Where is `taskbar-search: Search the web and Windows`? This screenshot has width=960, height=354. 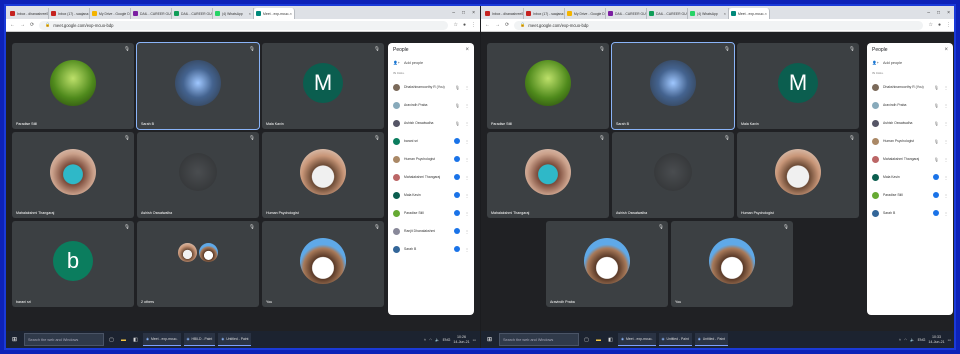 taskbar-search: Search the web and Windows is located at coordinates (64, 339).